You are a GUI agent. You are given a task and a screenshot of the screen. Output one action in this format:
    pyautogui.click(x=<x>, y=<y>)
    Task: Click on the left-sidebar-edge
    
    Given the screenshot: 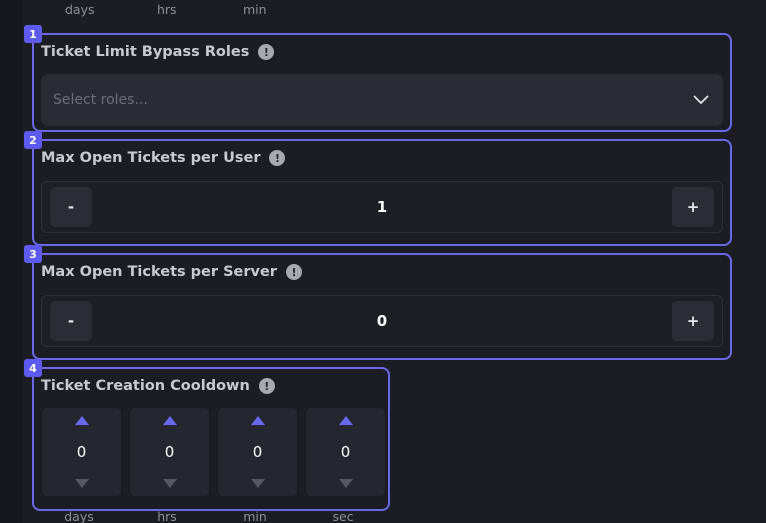 What is the action you would take?
    pyautogui.click(x=11, y=261)
    